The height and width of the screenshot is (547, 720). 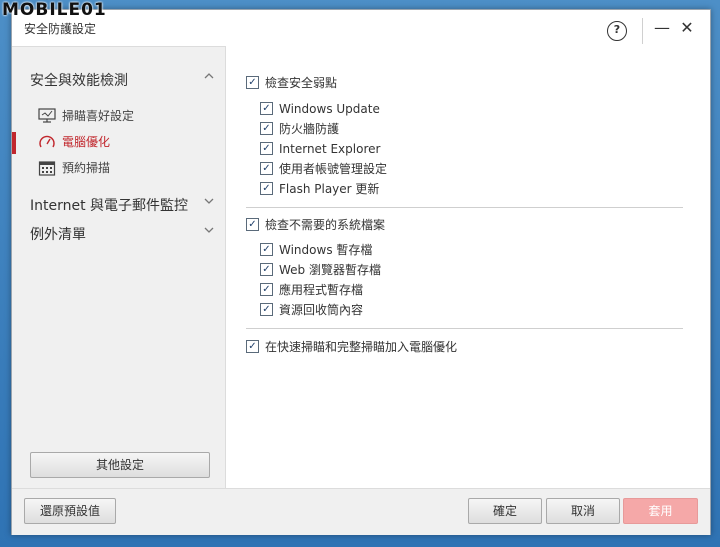 I want to click on option-label: 在快速掃瞄和完整掃瞄加入電腦優化, so click(x=361, y=347).